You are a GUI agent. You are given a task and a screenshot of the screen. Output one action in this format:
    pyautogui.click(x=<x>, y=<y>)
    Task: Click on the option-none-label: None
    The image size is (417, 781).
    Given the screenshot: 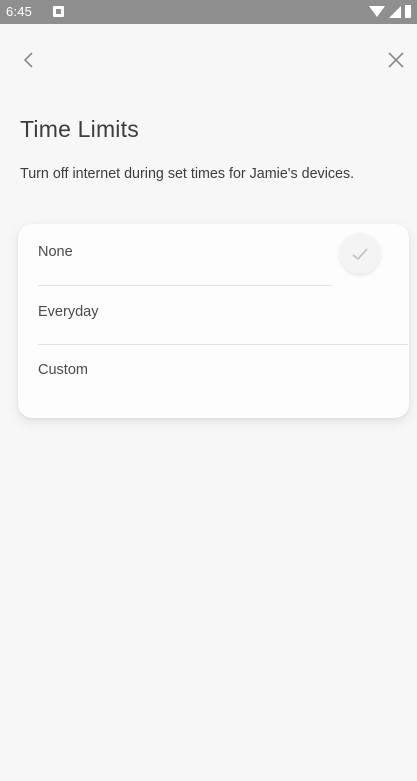 What is the action you would take?
    pyautogui.click(x=55, y=252)
    